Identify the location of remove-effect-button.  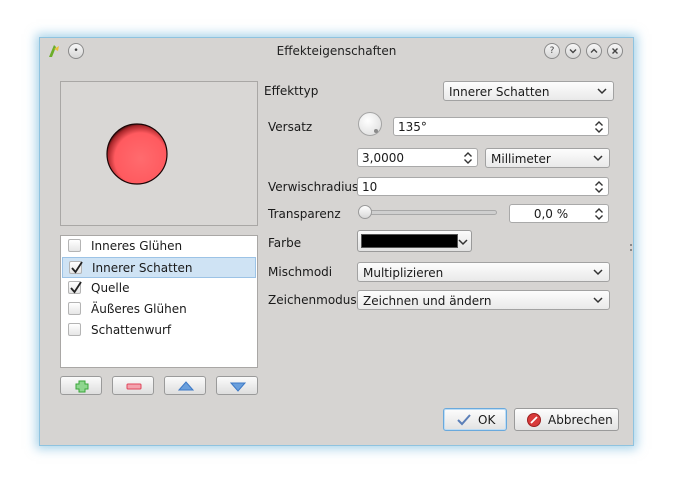
(133, 385).